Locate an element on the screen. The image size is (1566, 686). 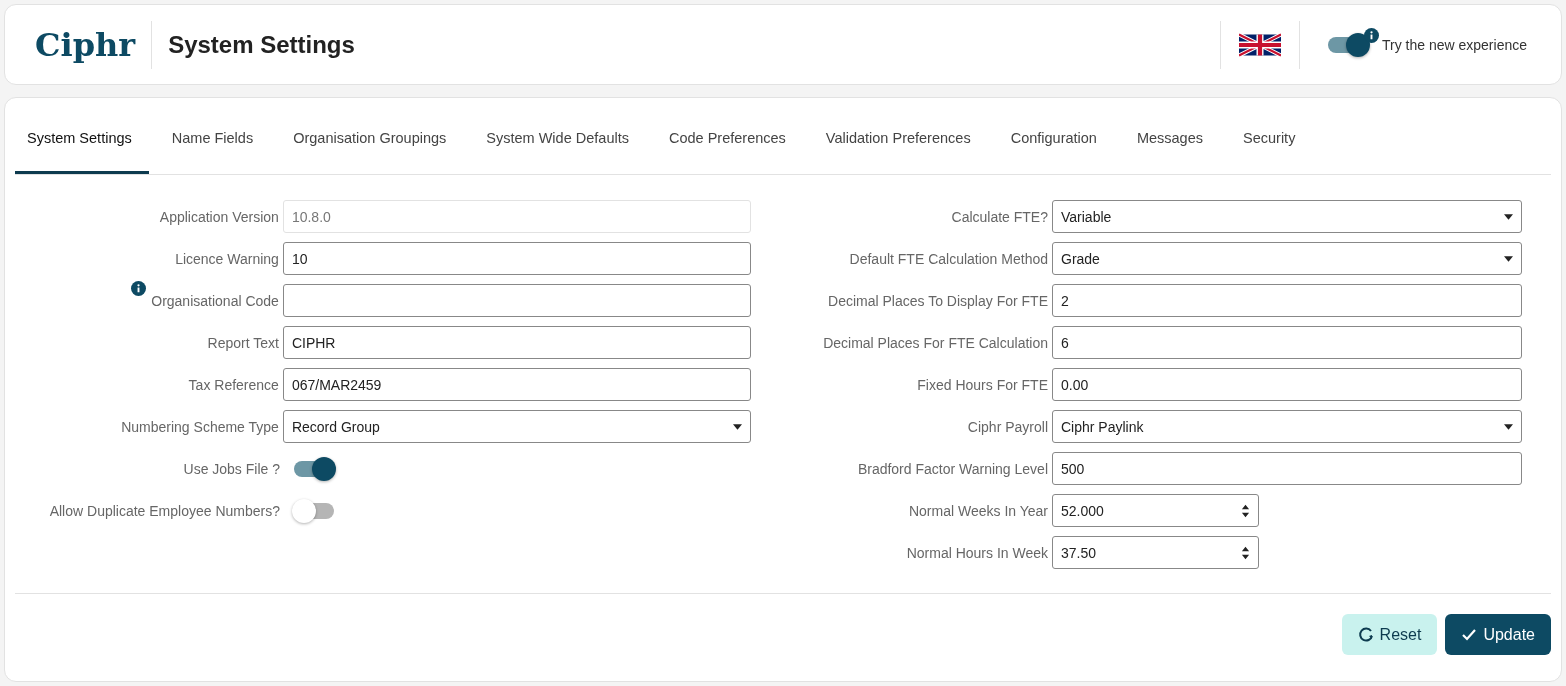
input-field: 2 is located at coordinates (1287, 300).